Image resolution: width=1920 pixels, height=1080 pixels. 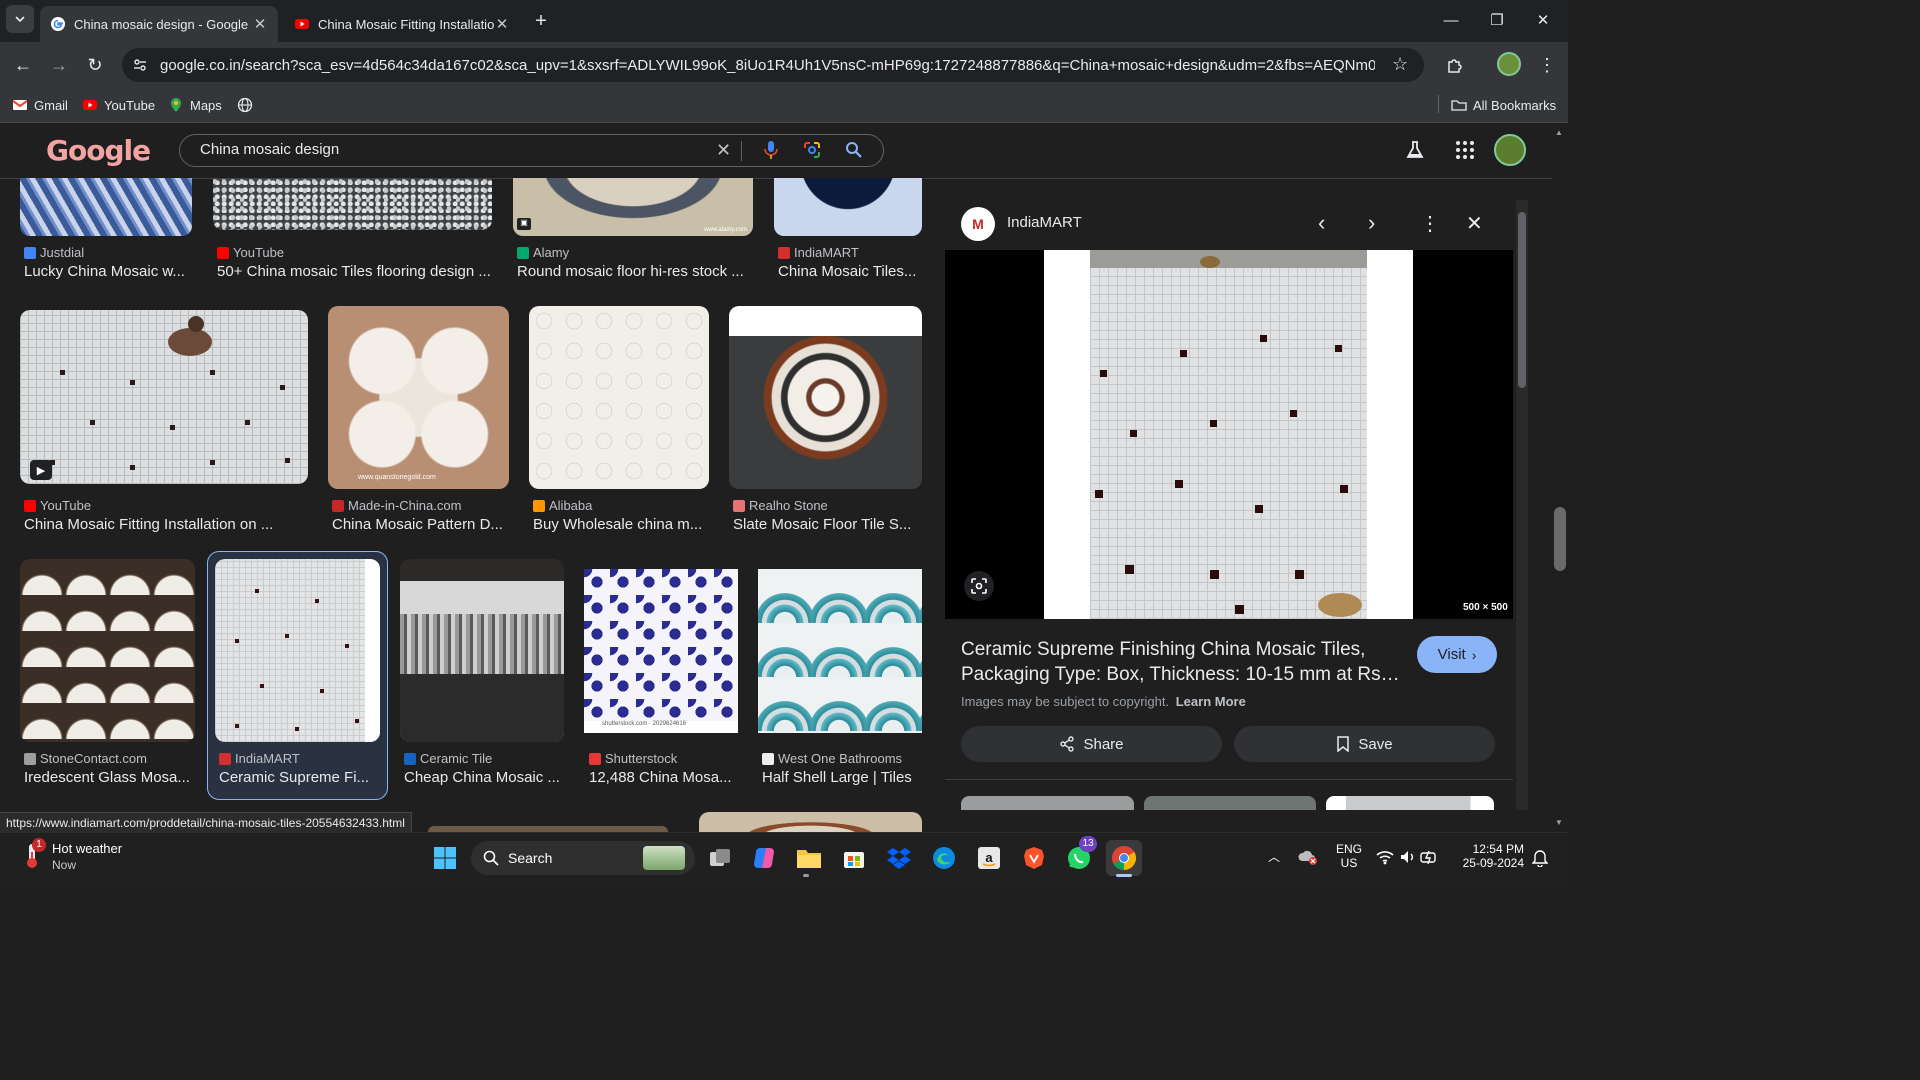 What do you see at coordinates (809, 858) in the screenshot?
I see `file-explorer-app` at bounding box center [809, 858].